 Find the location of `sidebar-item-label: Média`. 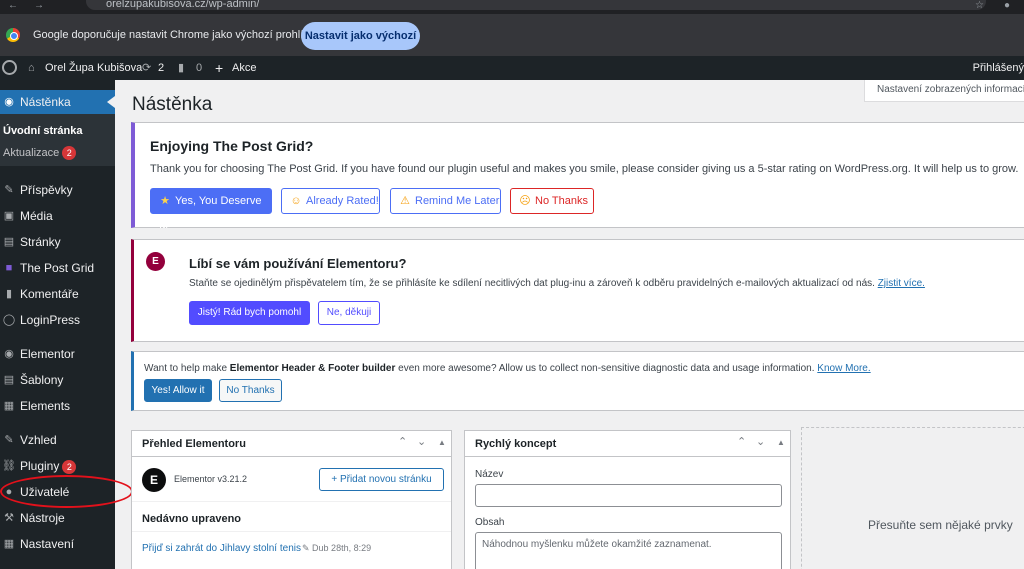

sidebar-item-label: Média is located at coordinates (36, 216).